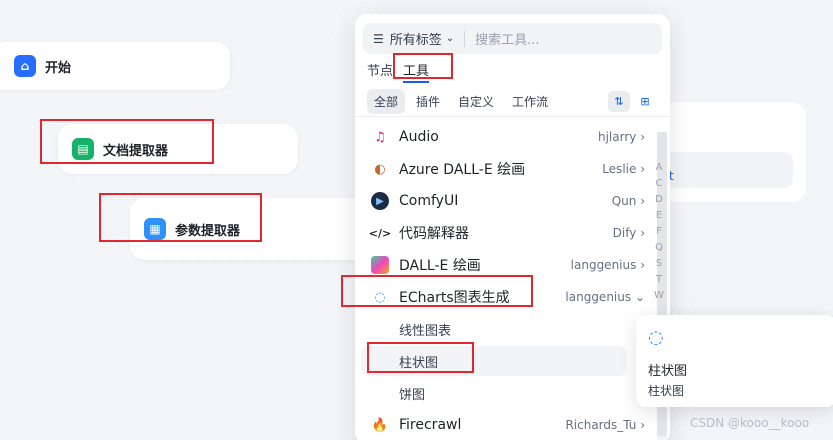 Image resolution: width=833 pixels, height=440 pixels. Describe the element at coordinates (659, 280) in the screenshot. I see `az-letter: T` at that location.